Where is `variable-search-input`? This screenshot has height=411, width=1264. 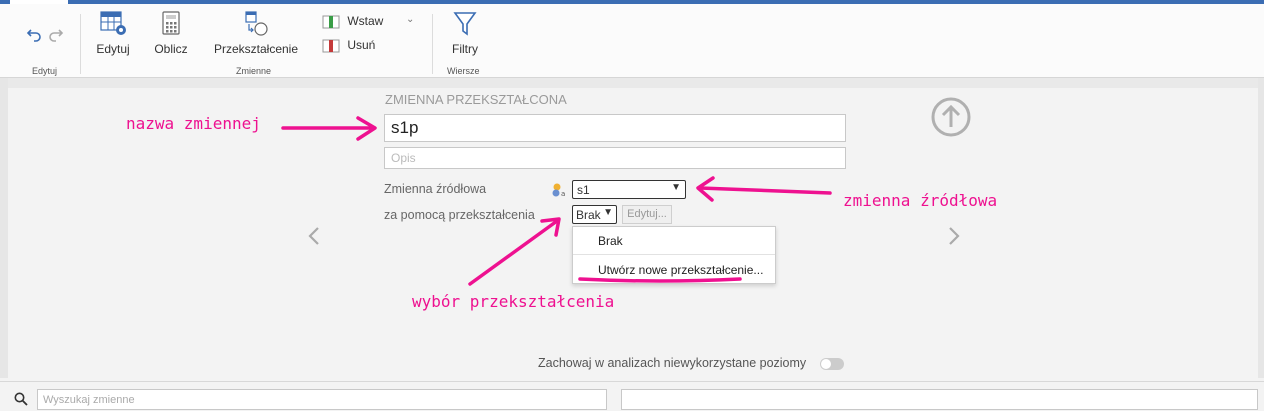 variable-search-input is located at coordinates (322, 399).